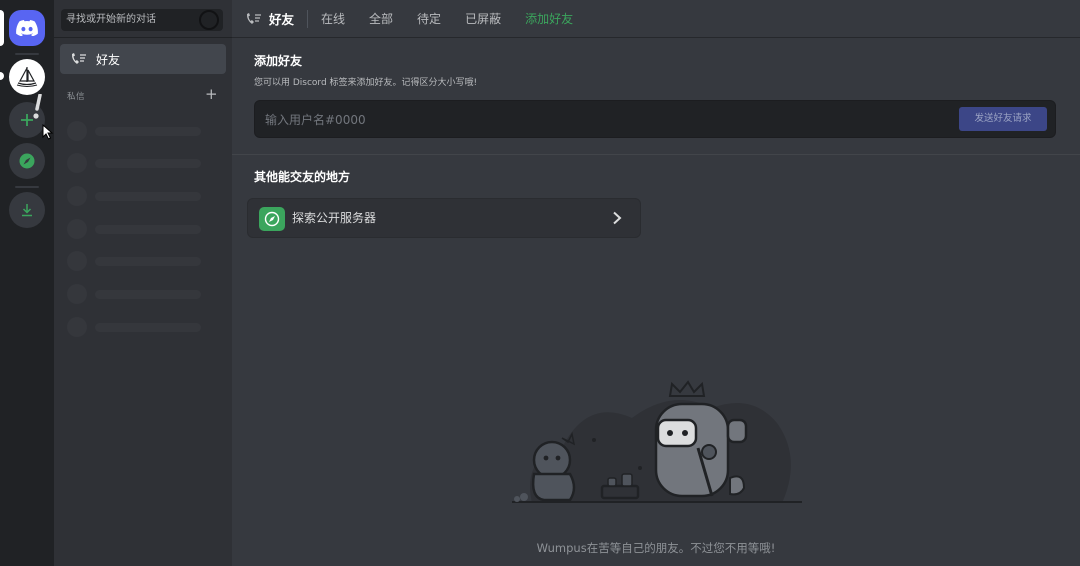 The width and height of the screenshot is (1080, 566). I want to click on friends-title: 好友, so click(269, 18).